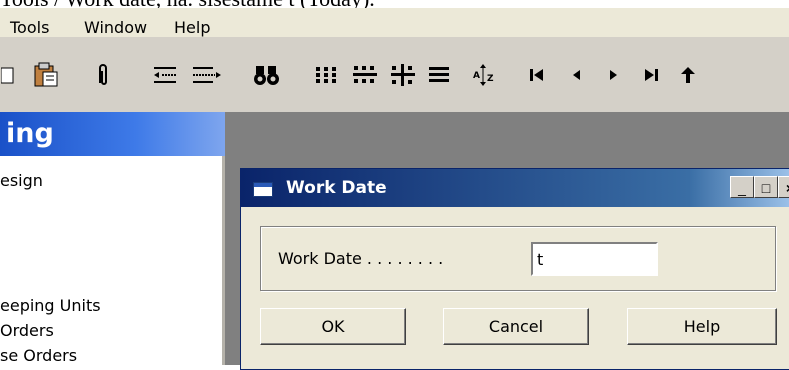 Image resolution: width=789 pixels, height=370 pixels. What do you see at coordinates (490, 79) in the screenshot?
I see `svg-text: Z` at bounding box center [490, 79].